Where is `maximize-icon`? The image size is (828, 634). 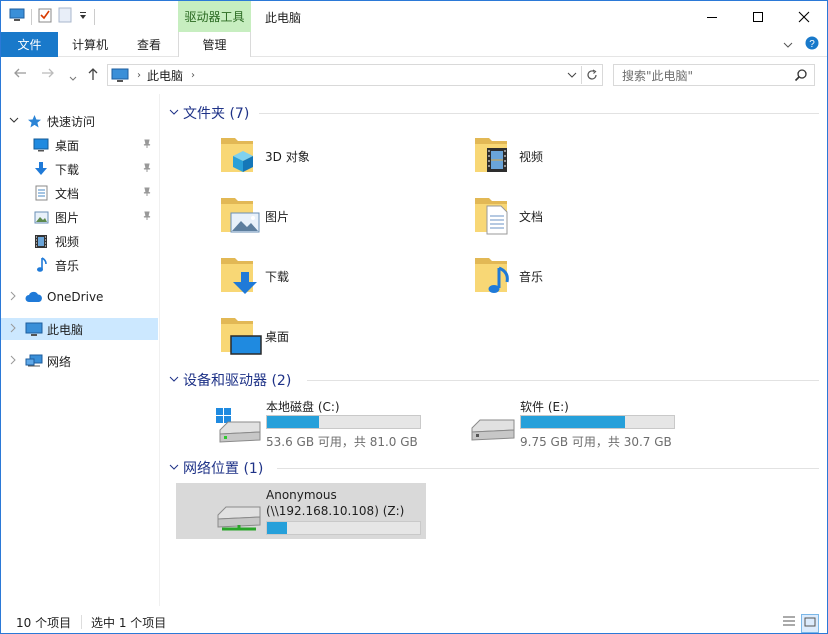 maximize-icon is located at coordinates (758, 16).